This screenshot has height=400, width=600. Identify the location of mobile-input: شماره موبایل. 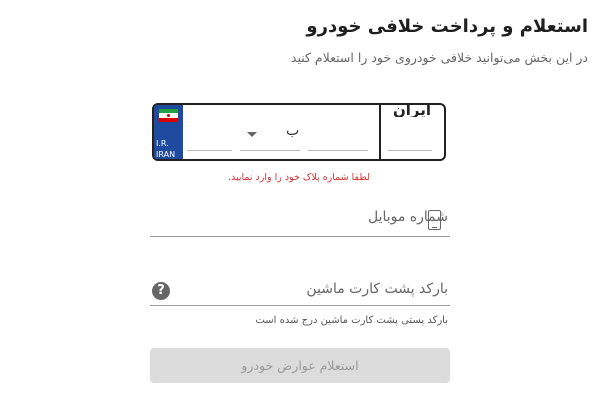
(408, 217).